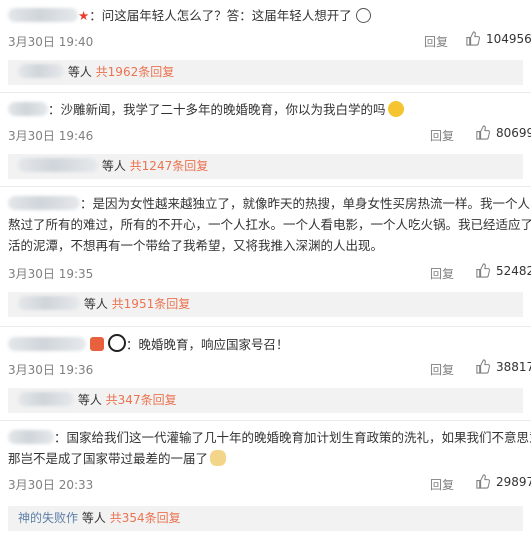 The width and height of the screenshot is (531, 540). I want to click on like-count: 52482, so click(513, 270).